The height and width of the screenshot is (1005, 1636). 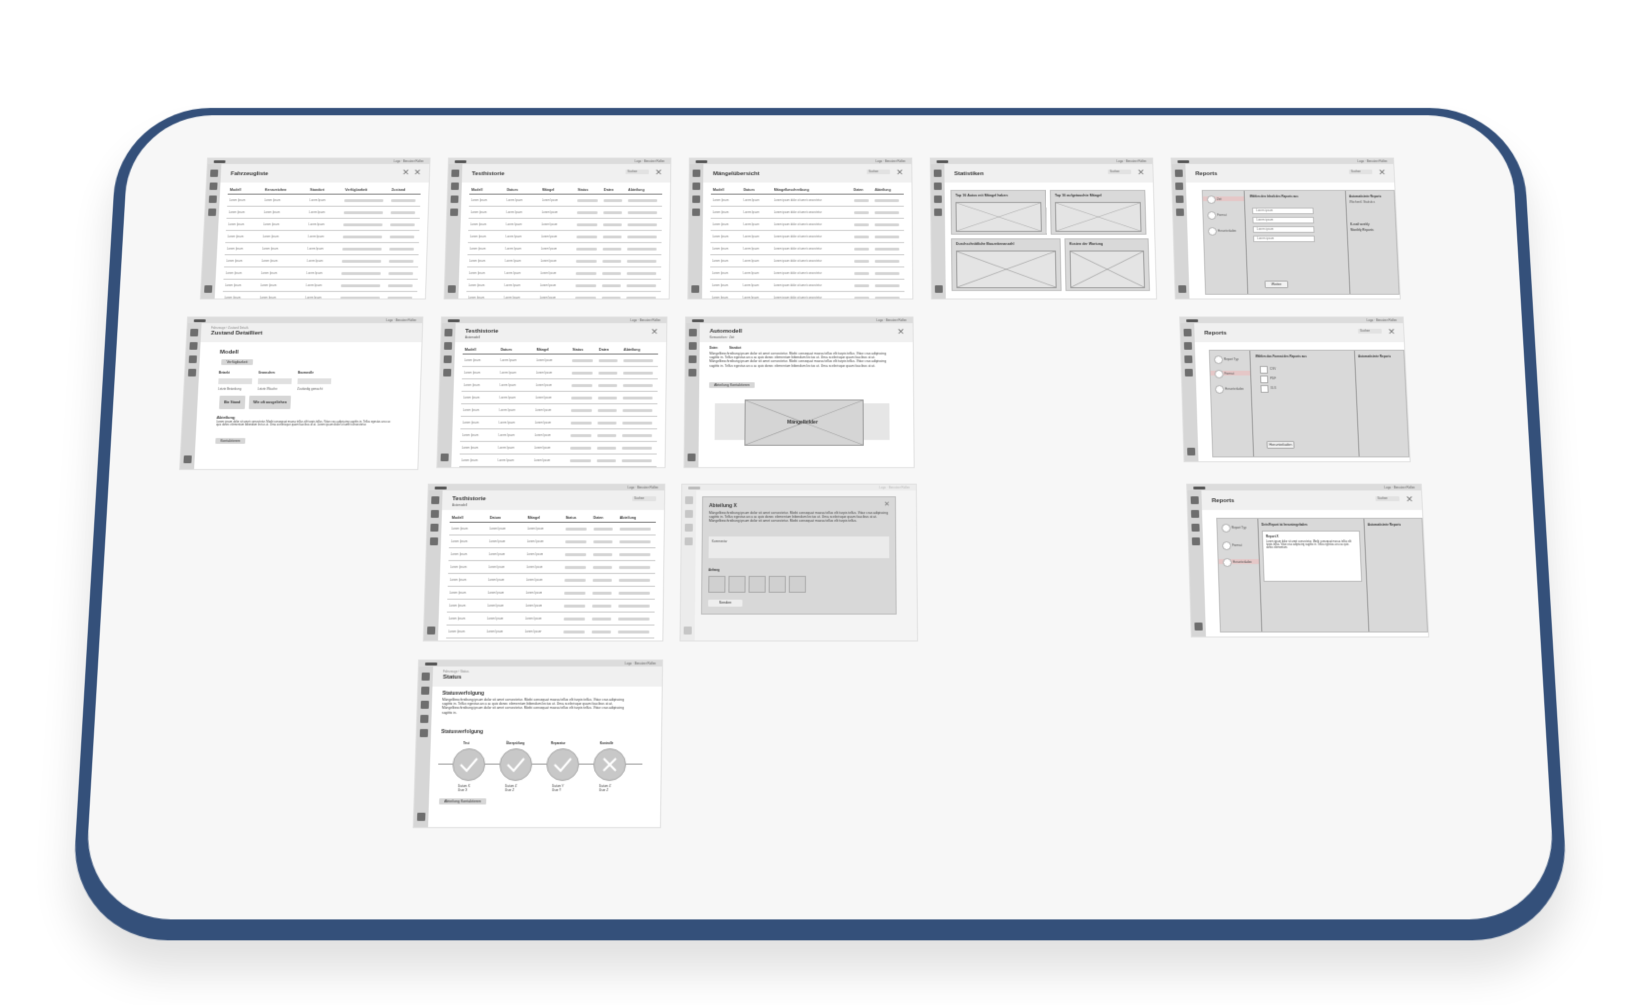 I want to click on breadcrumb: Fahrzeuge › Status, so click(x=456, y=672).